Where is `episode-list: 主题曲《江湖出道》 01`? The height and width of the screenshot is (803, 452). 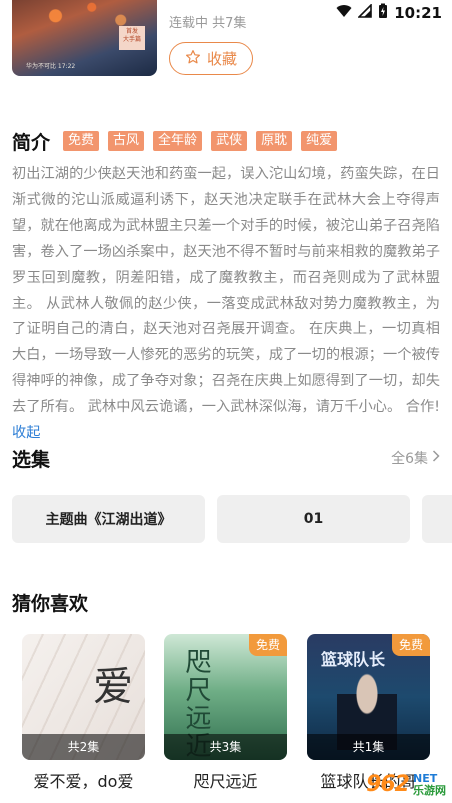
episode-list: 主题曲《江湖出道》 01 is located at coordinates (232, 519).